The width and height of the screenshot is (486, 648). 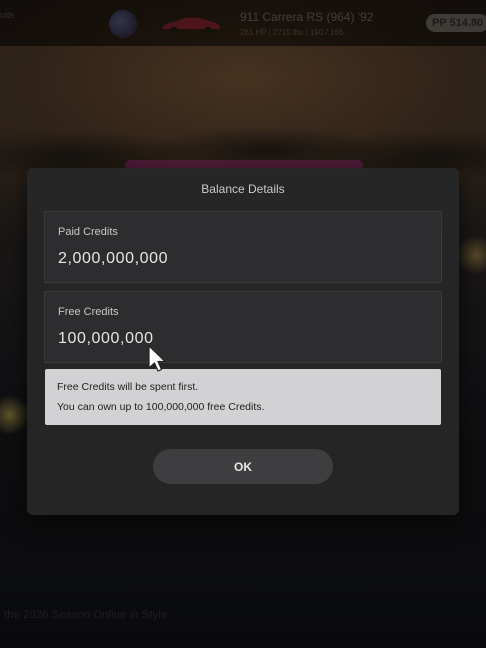 What do you see at coordinates (128, 387) in the screenshot?
I see `info-line: Free Credits will be spent first.` at bounding box center [128, 387].